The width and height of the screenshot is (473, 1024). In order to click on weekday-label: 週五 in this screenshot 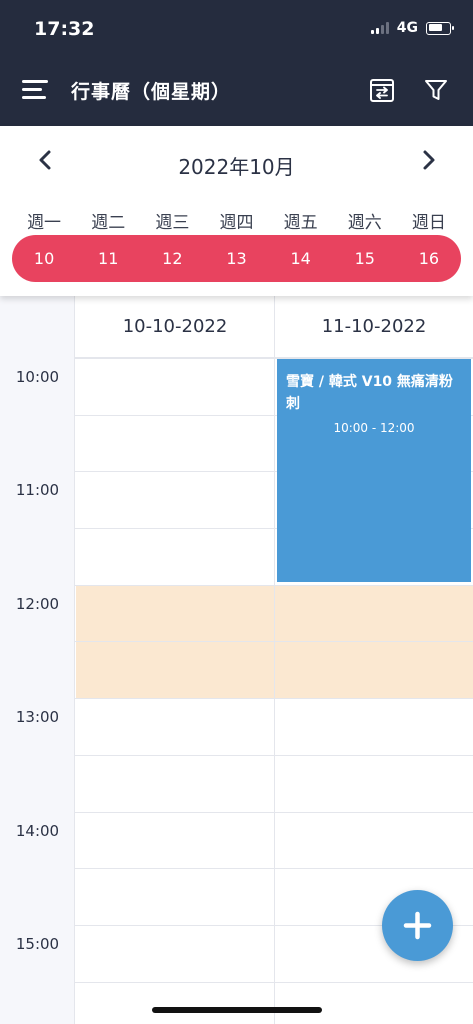, I will do `click(300, 223)`.